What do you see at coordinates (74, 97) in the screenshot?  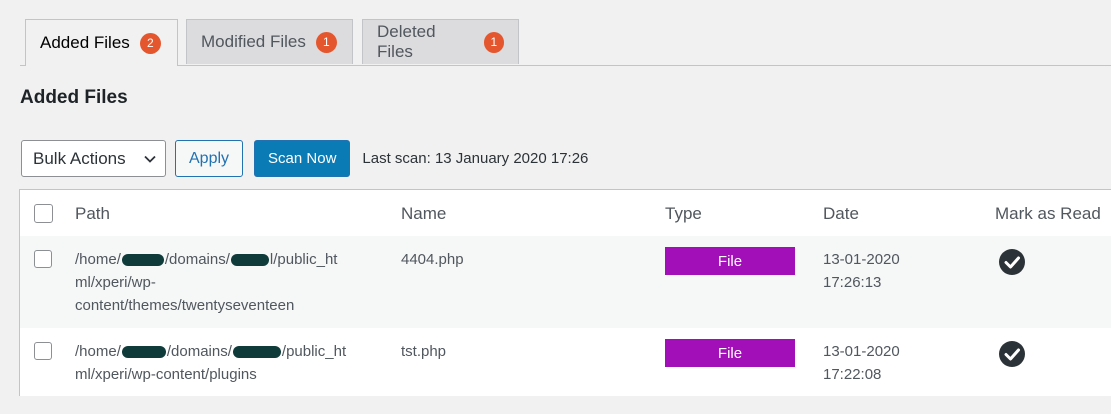 I see `section-heading: Added Files` at bounding box center [74, 97].